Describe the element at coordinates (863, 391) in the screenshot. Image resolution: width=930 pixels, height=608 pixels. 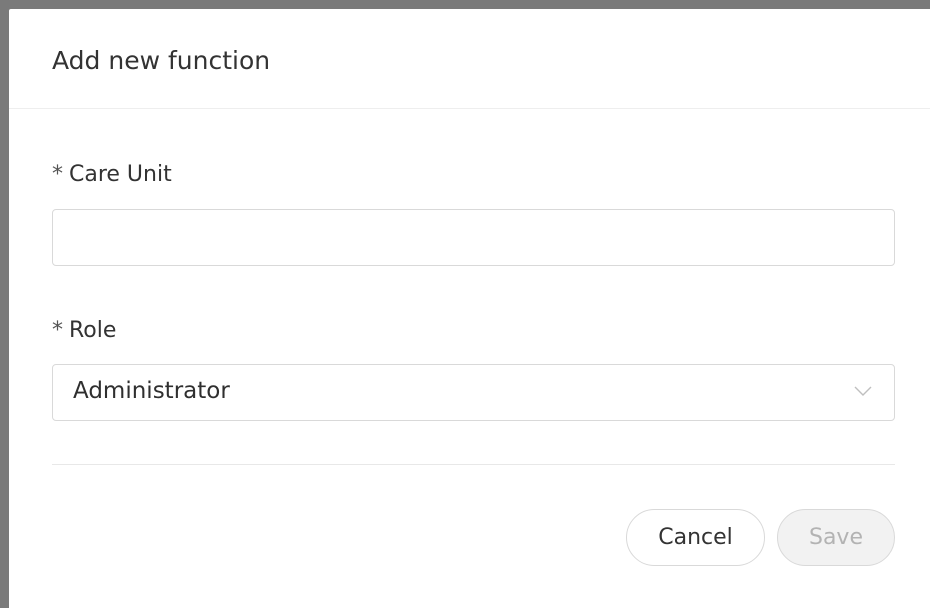
I see `chevron-down-icon` at that location.